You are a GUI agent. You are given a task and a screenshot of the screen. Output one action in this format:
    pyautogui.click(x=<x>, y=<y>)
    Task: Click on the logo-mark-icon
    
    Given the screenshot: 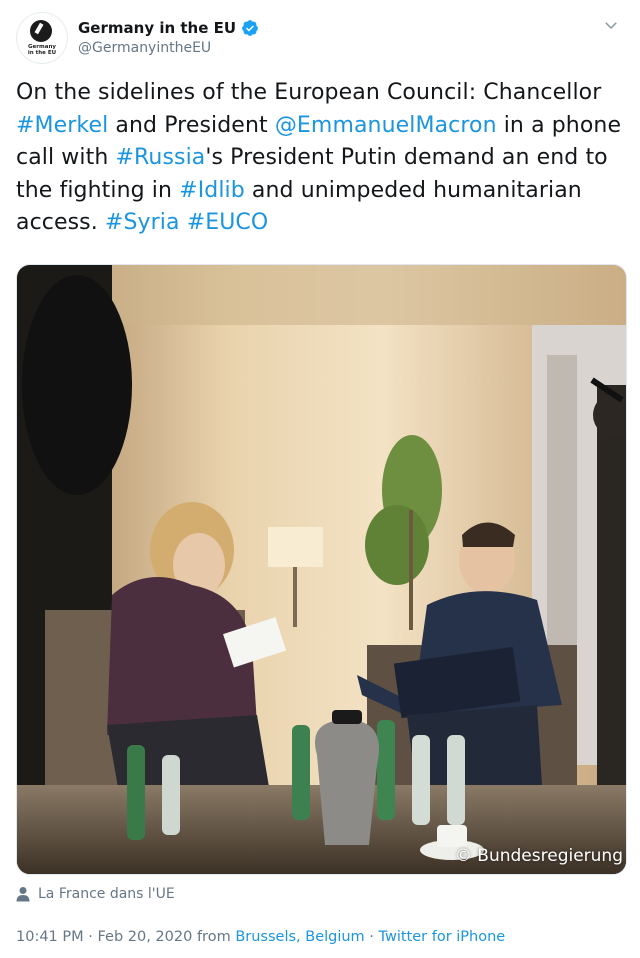 What is the action you would take?
    pyautogui.click(x=41, y=31)
    